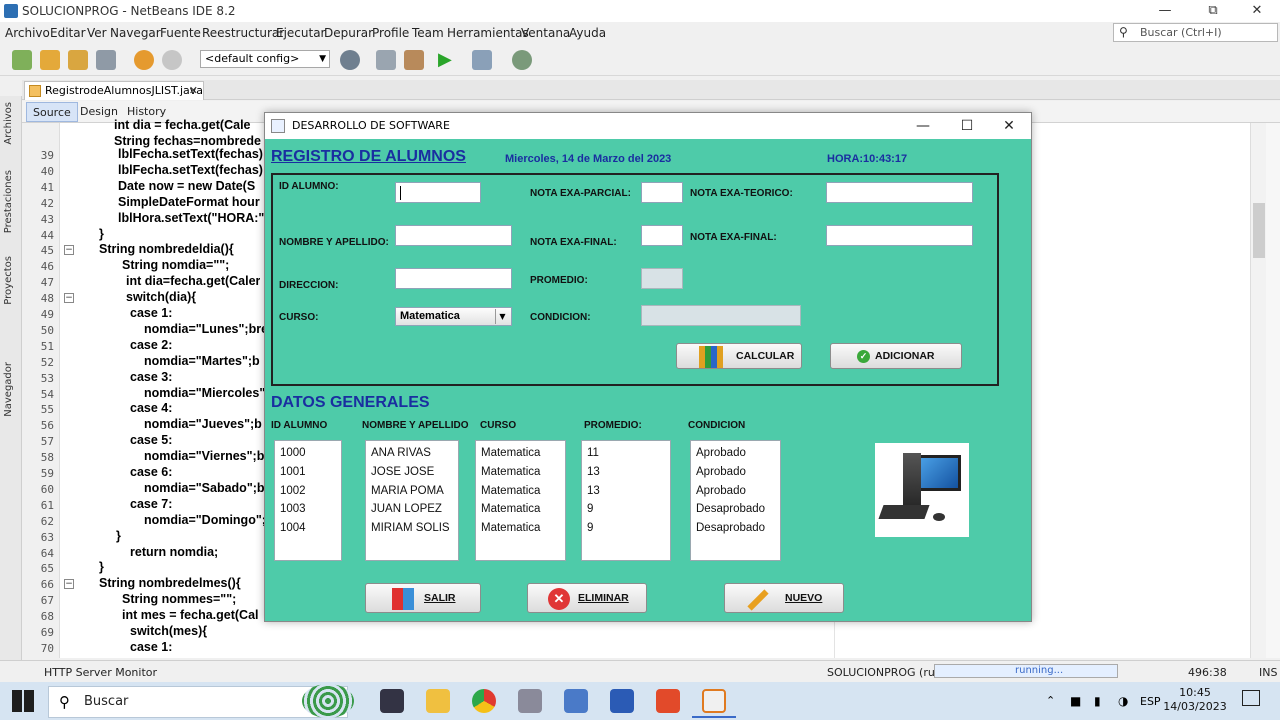 The width and height of the screenshot is (1280, 720). Describe the element at coordinates (448, 60) in the screenshot. I see `run-icon: ▶` at that location.